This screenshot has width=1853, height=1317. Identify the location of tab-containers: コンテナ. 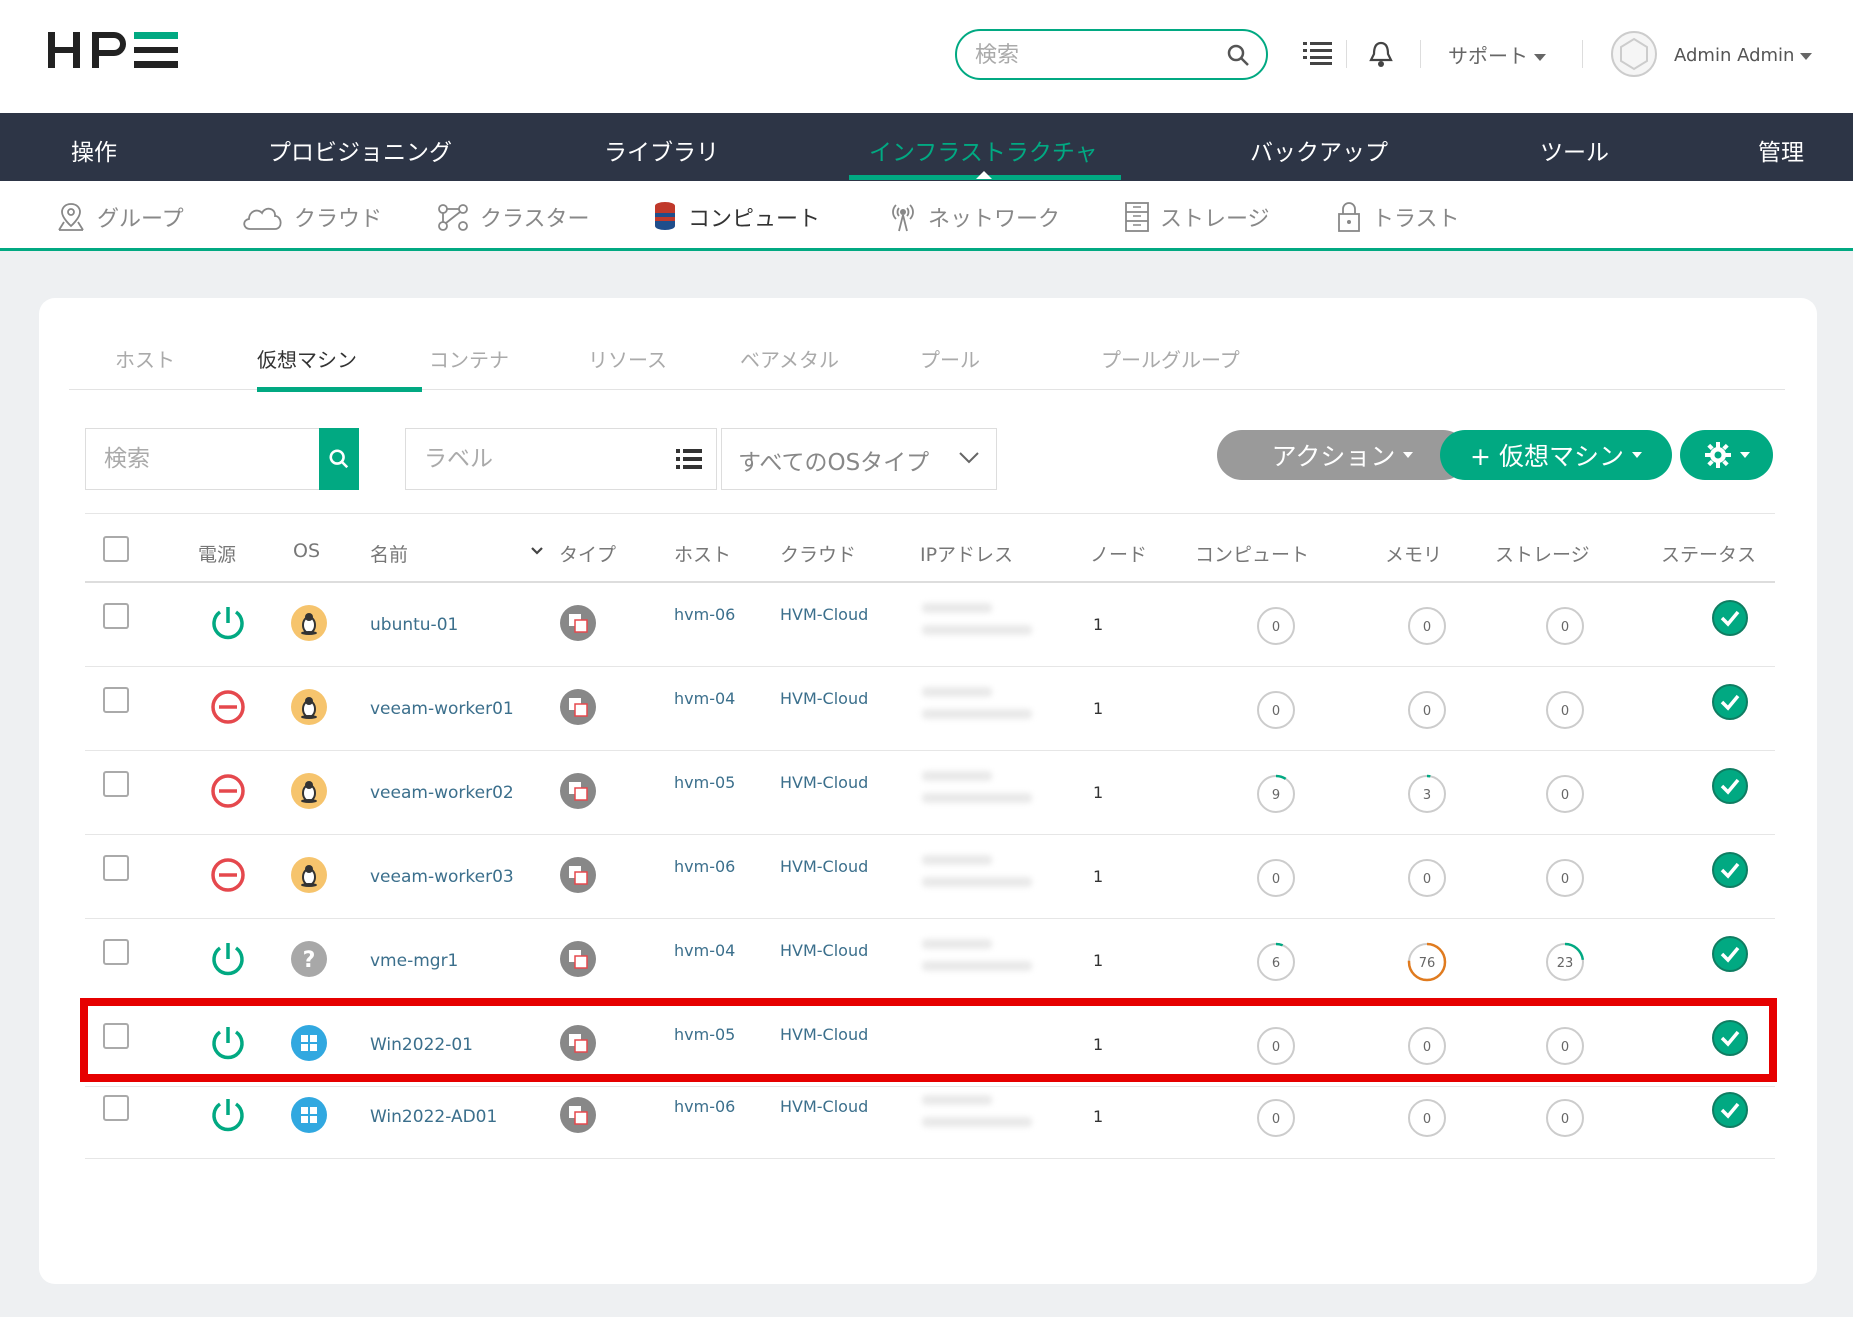
(469, 358).